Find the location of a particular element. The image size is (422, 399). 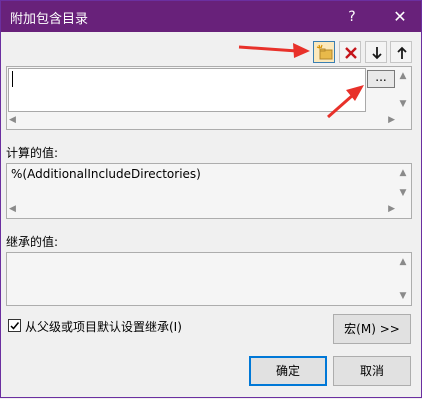

new-line-button is located at coordinates (324, 52).